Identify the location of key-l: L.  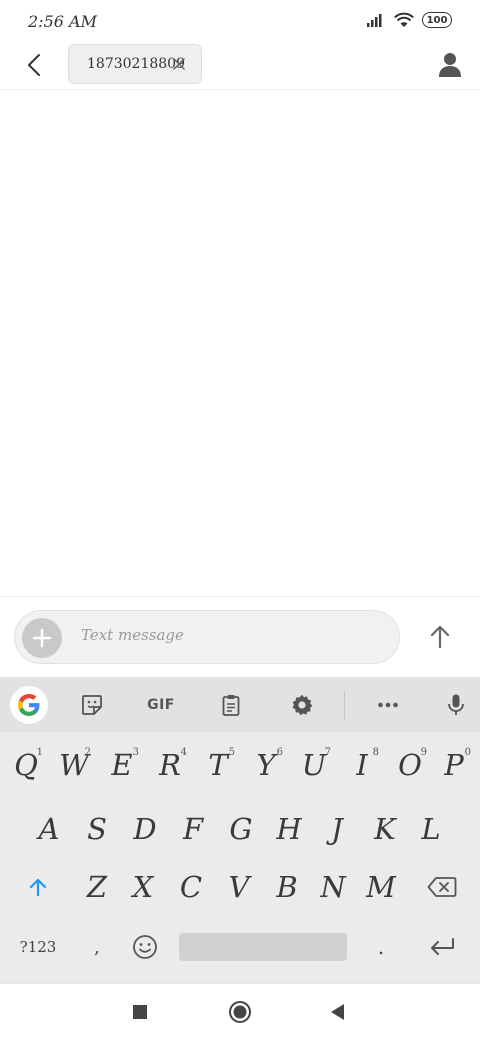
(431, 829).